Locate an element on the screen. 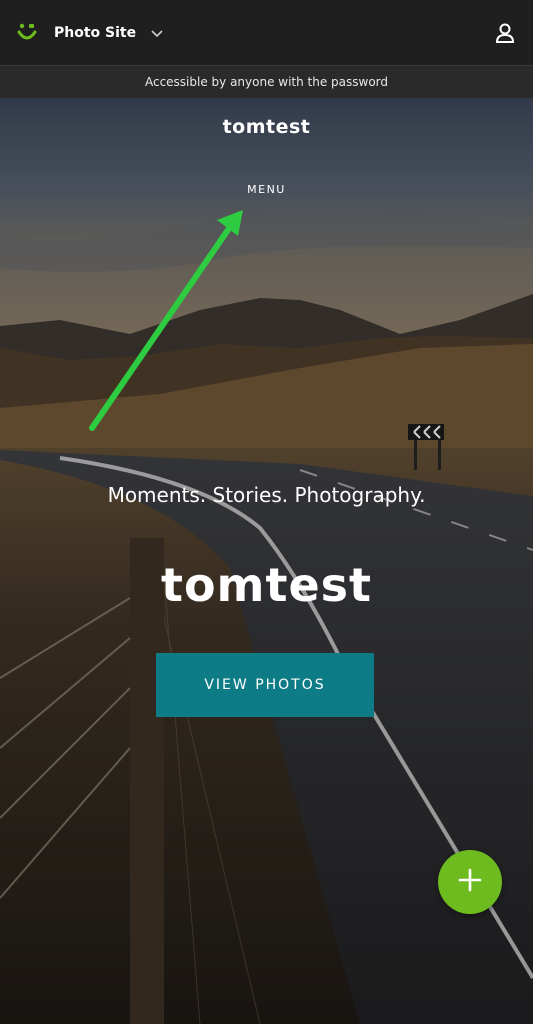 This screenshot has width=533, height=1024. smugmug-smile-icon is located at coordinates (27, 33).